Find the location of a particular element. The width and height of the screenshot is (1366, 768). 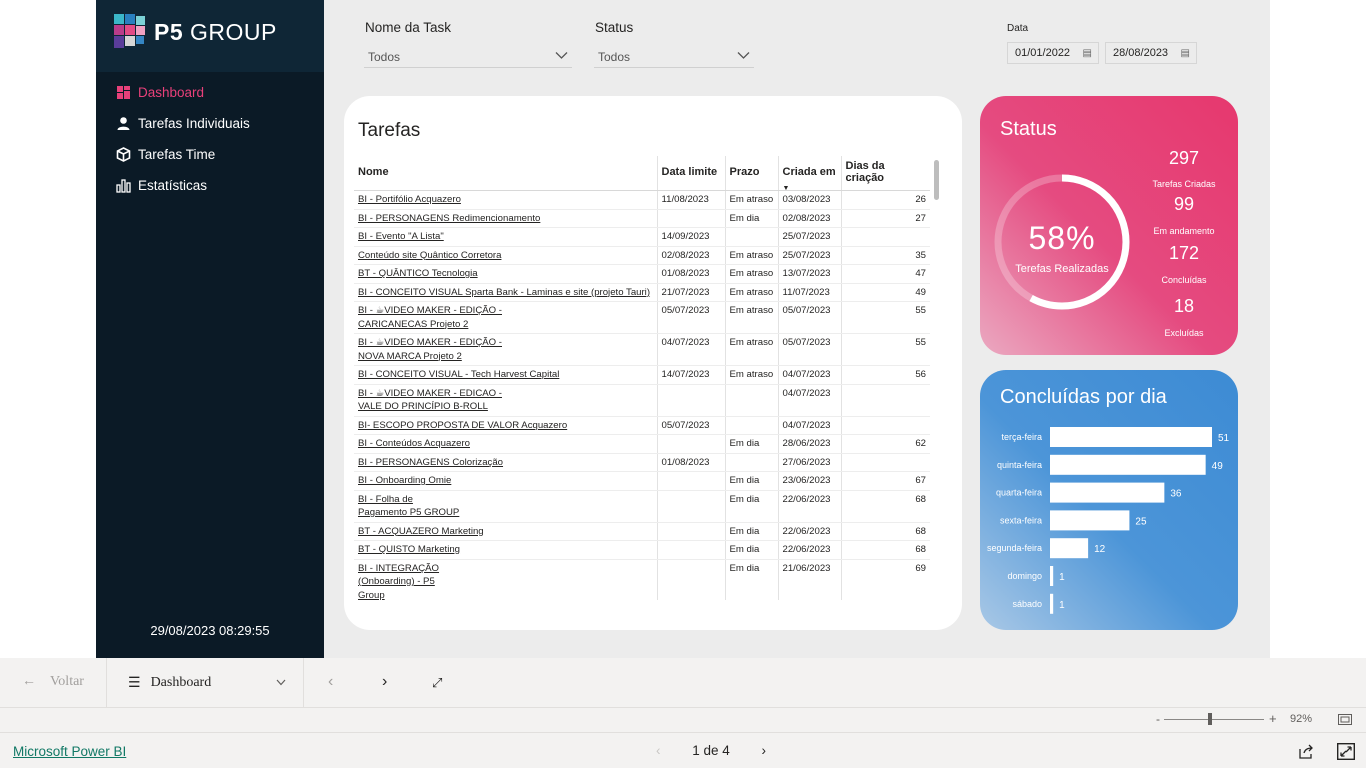

task-name-cell: BI - Evento "A Lista" is located at coordinates (505, 237).